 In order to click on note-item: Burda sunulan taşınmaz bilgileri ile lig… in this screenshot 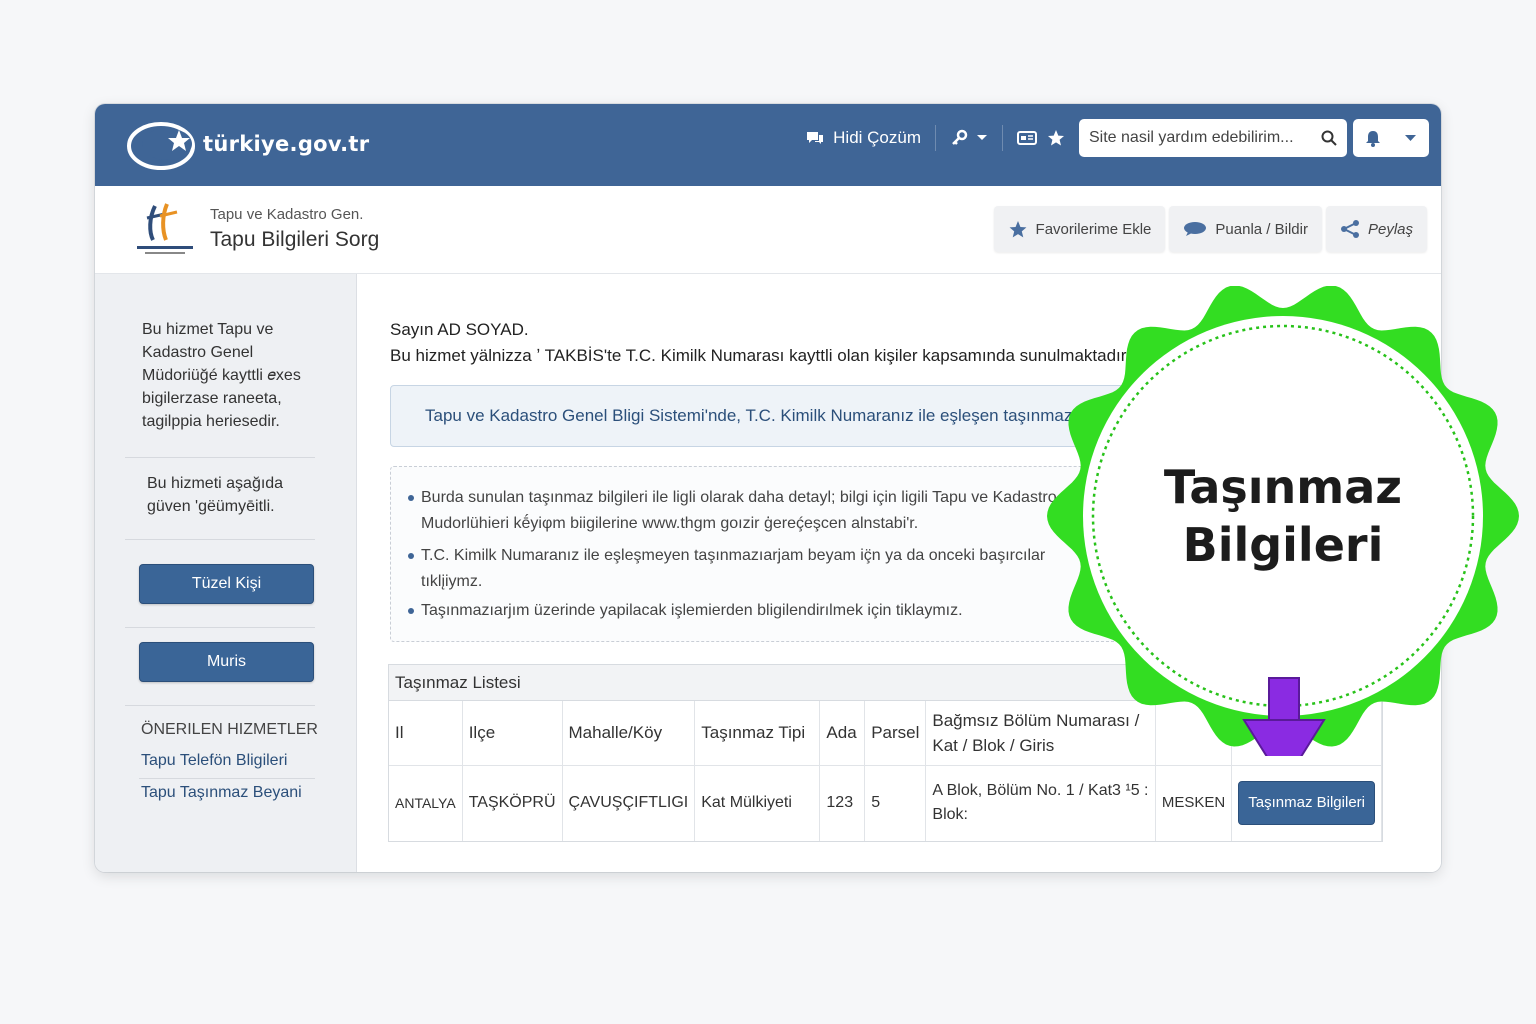, I will do `click(732, 498)`.